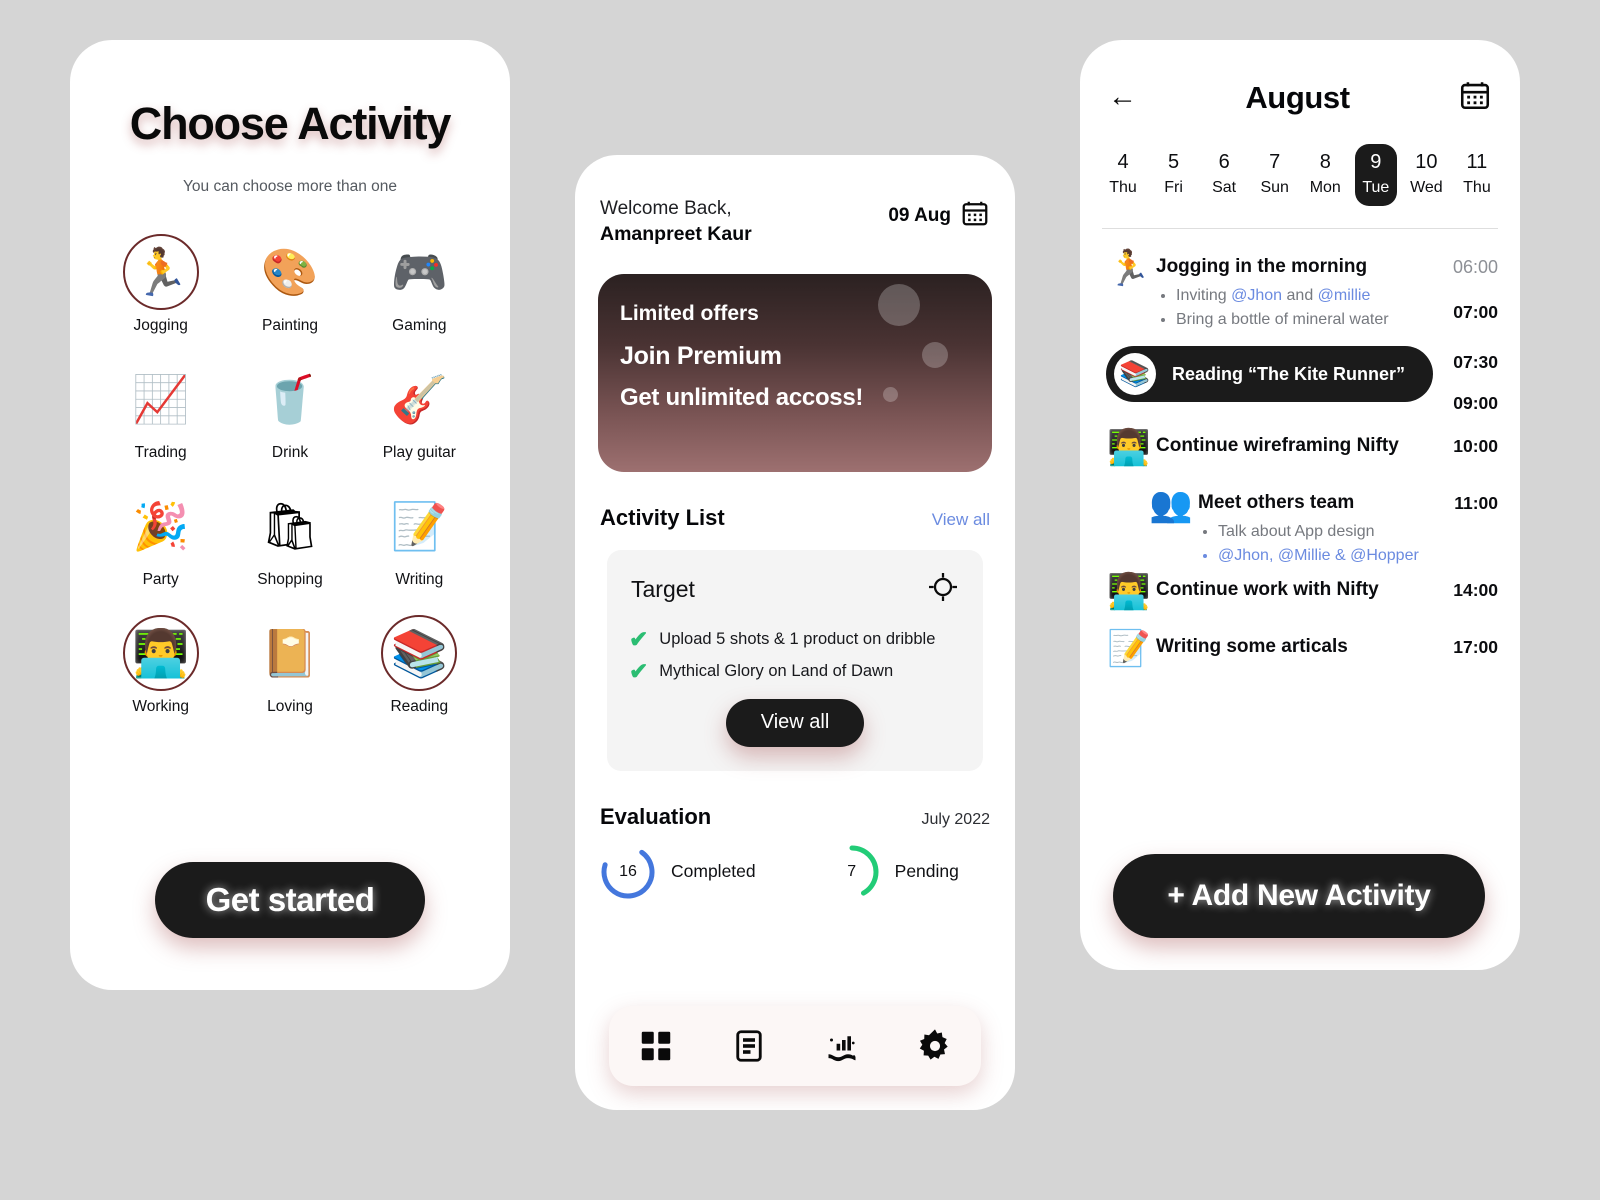  I want to click on date-display: 09 Aug, so click(939, 214).